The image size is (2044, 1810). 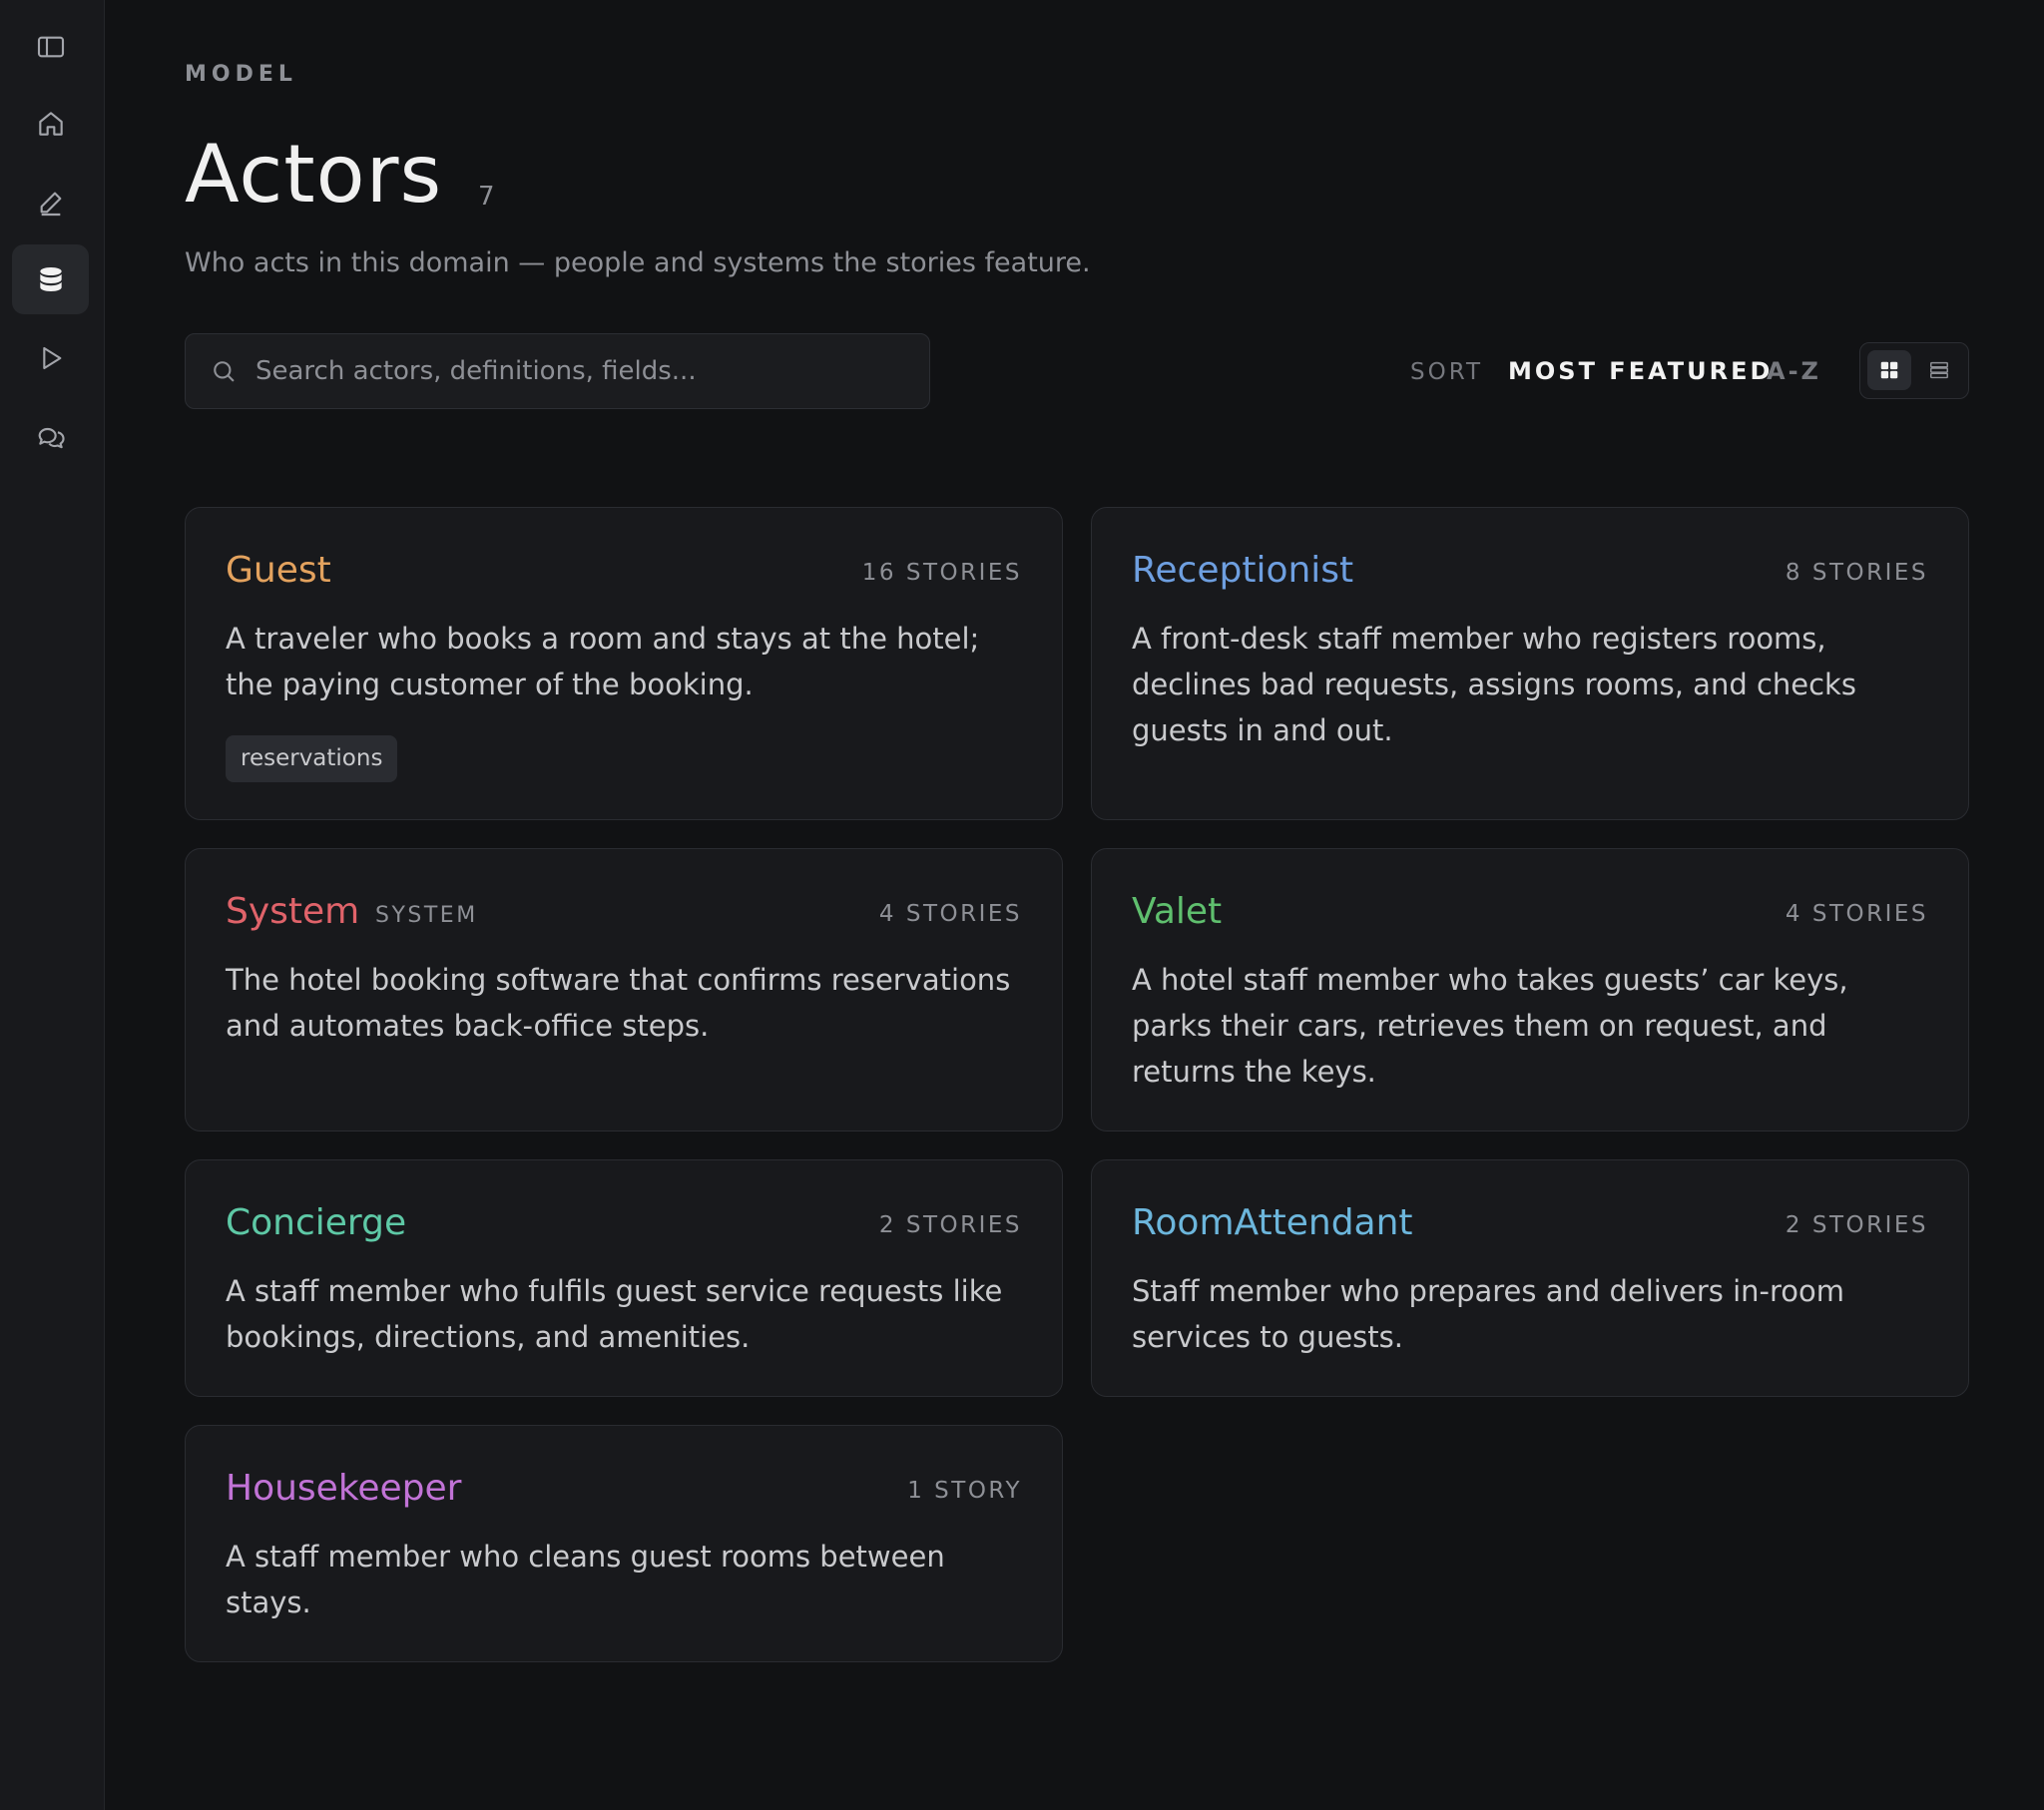 What do you see at coordinates (573, 371) in the screenshot?
I see `search-input` at bounding box center [573, 371].